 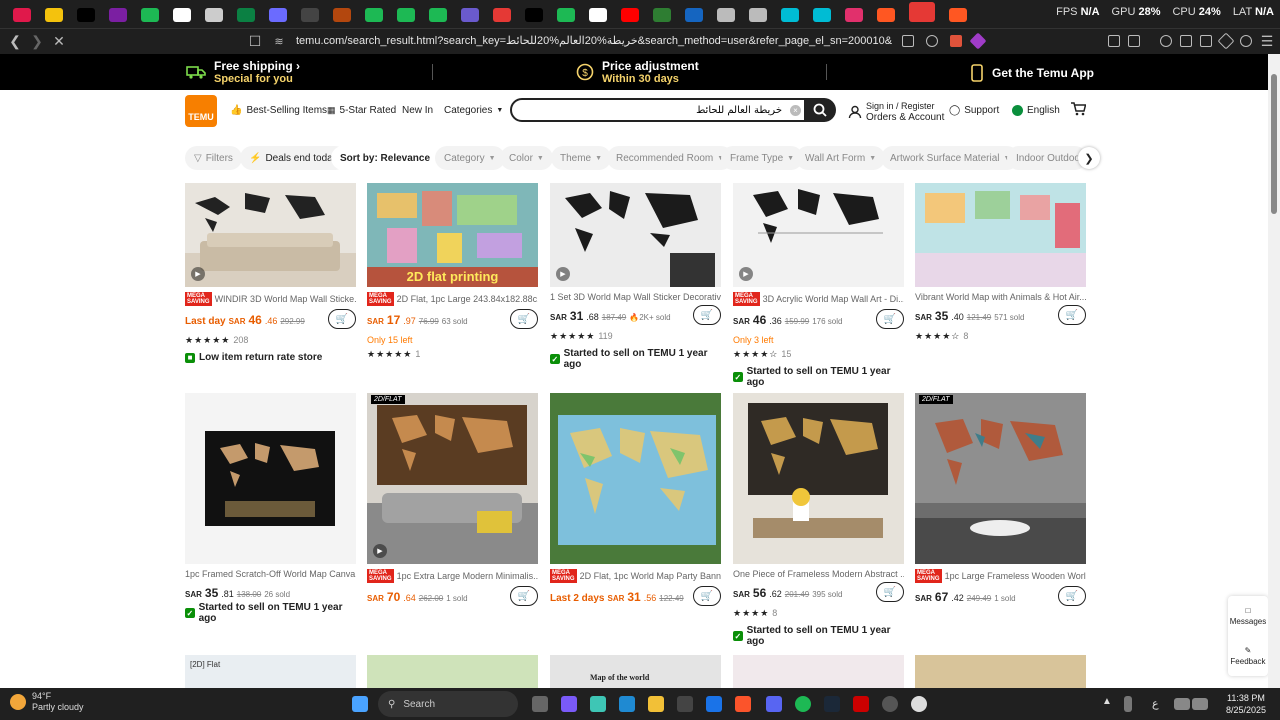 I want to click on copilot-icon, so click(x=598, y=704).